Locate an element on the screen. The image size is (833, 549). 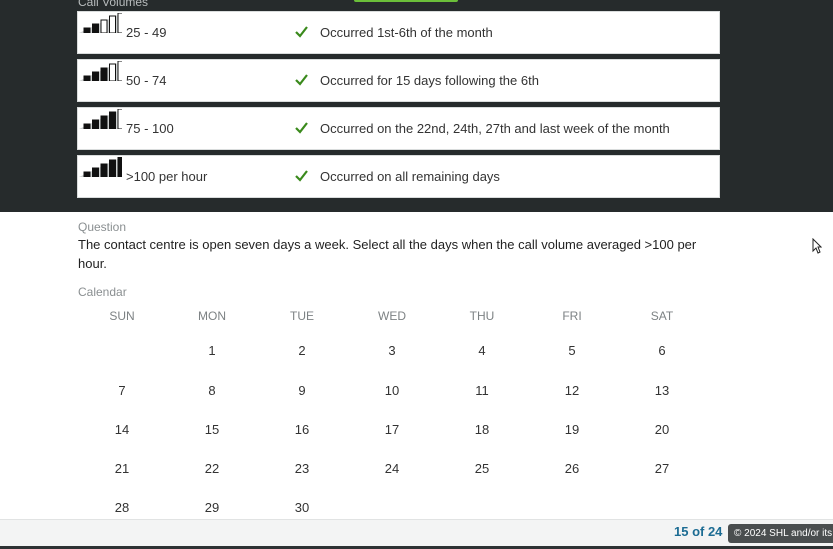
volume-description: Occurred 1st-6th of the month is located at coordinates (406, 32).